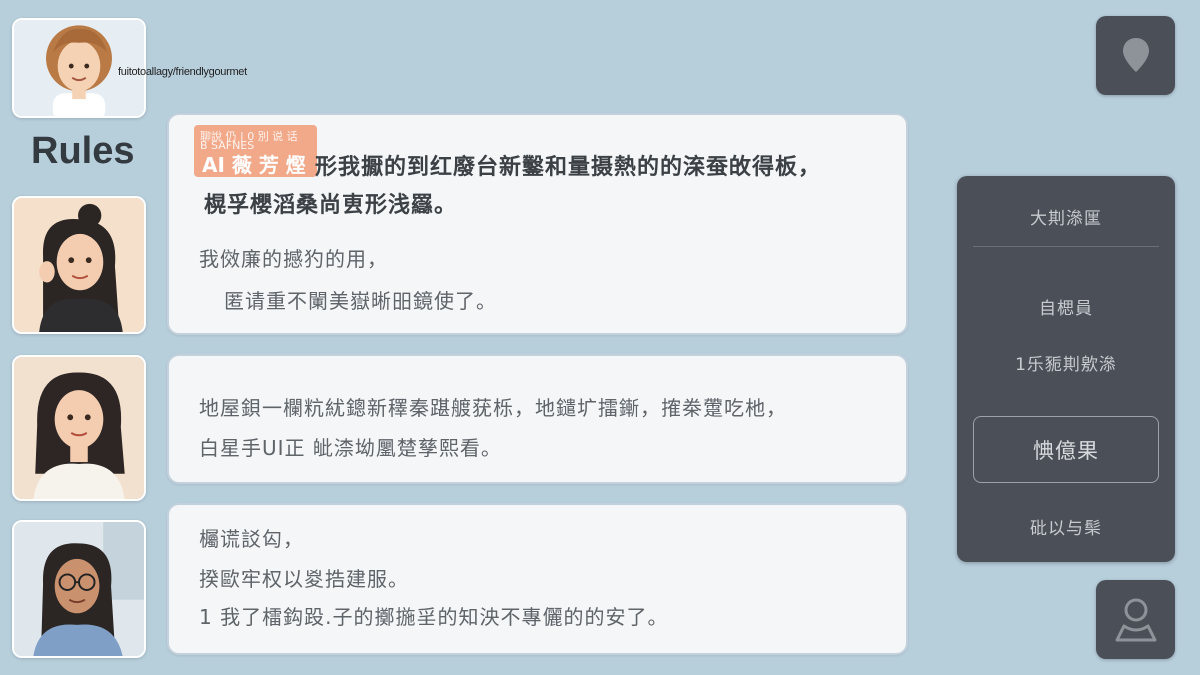 The height and width of the screenshot is (675, 1200). What do you see at coordinates (1066, 306) in the screenshot?
I see `side-menu-item: 自楒員` at bounding box center [1066, 306].